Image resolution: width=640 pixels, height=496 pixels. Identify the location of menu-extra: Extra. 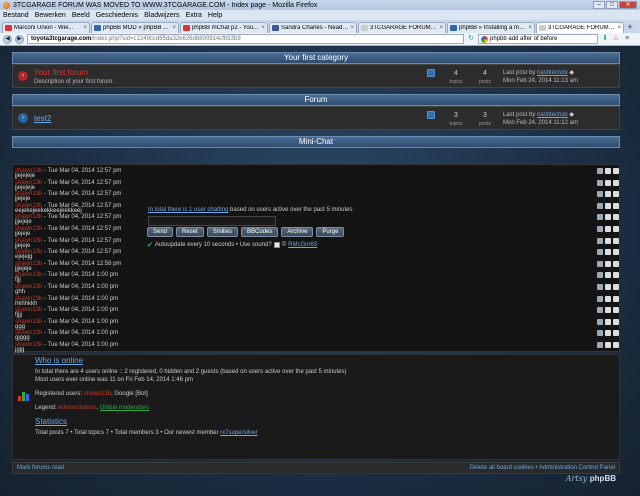
(194, 15).